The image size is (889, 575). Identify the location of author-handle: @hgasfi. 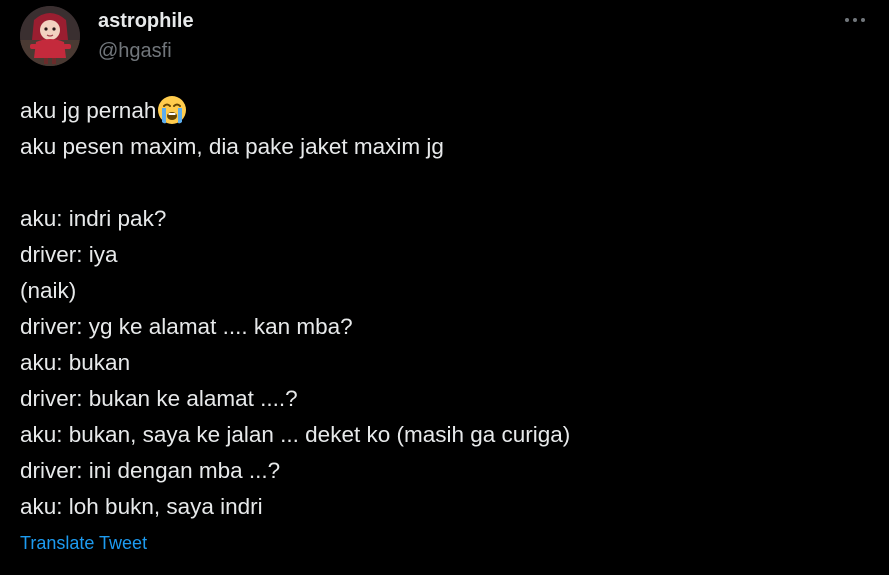
(146, 51).